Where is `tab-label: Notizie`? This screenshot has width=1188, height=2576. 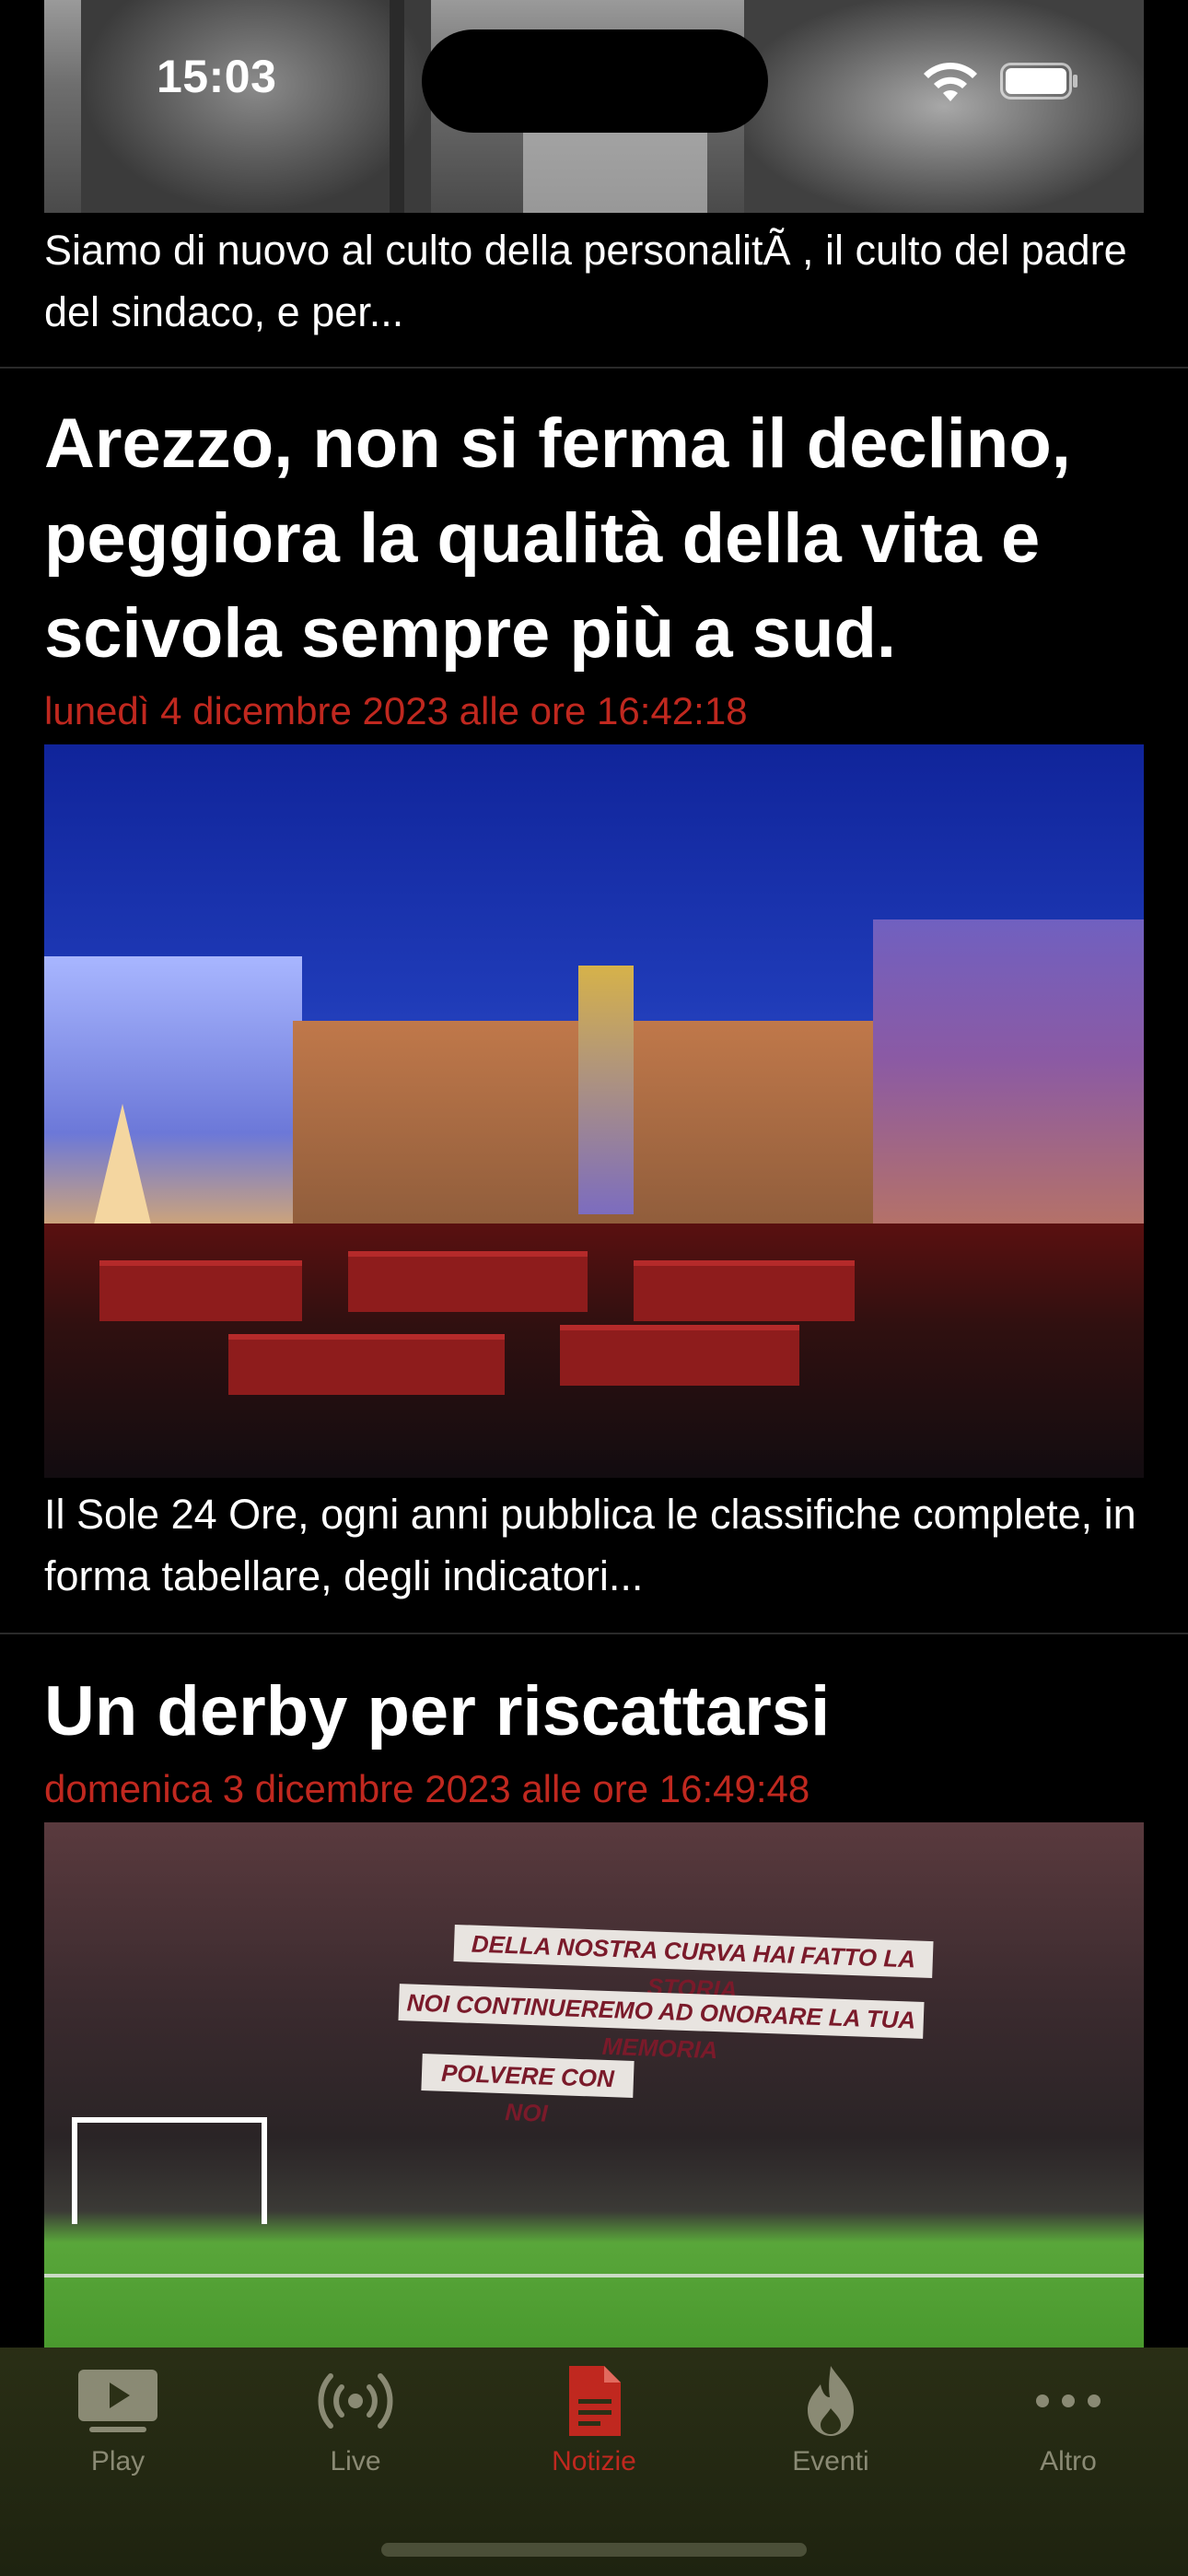 tab-label: Notizie is located at coordinates (594, 2461).